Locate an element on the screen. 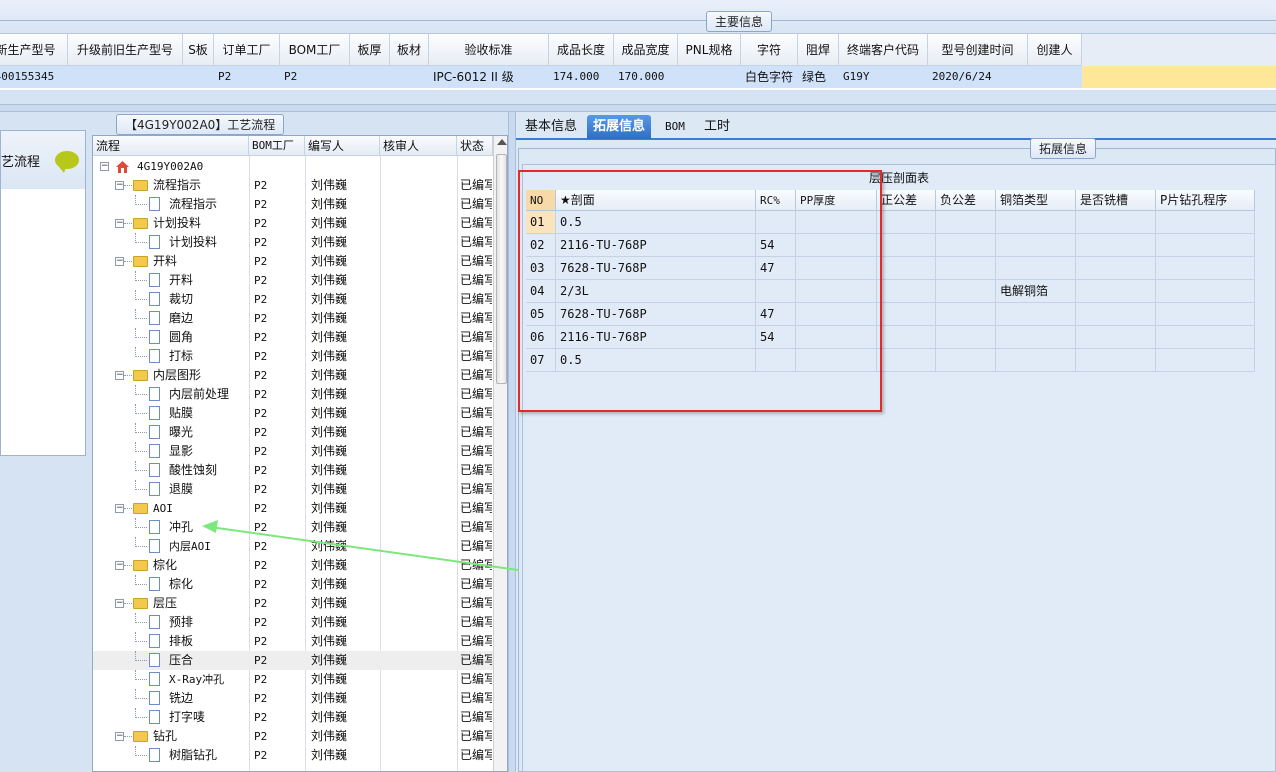 The image size is (1276, 772). tree-row: 显影 P2 刘伟巍 已编写 is located at coordinates (293, 451).